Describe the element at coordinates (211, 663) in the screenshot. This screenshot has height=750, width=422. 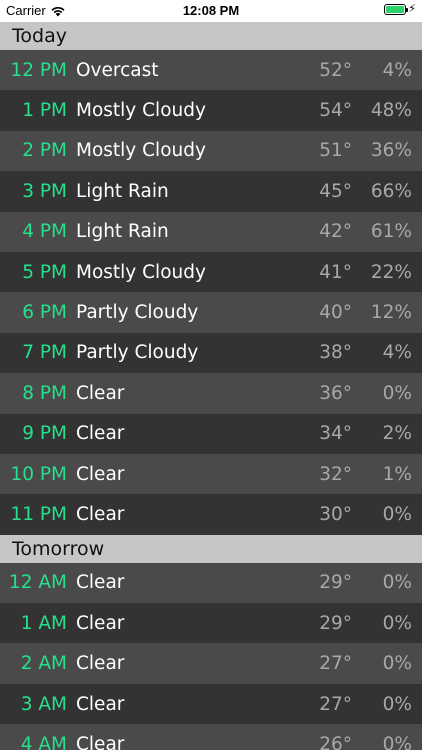
I see `forecast-row: 2 AM Clear 27° 0%` at that location.